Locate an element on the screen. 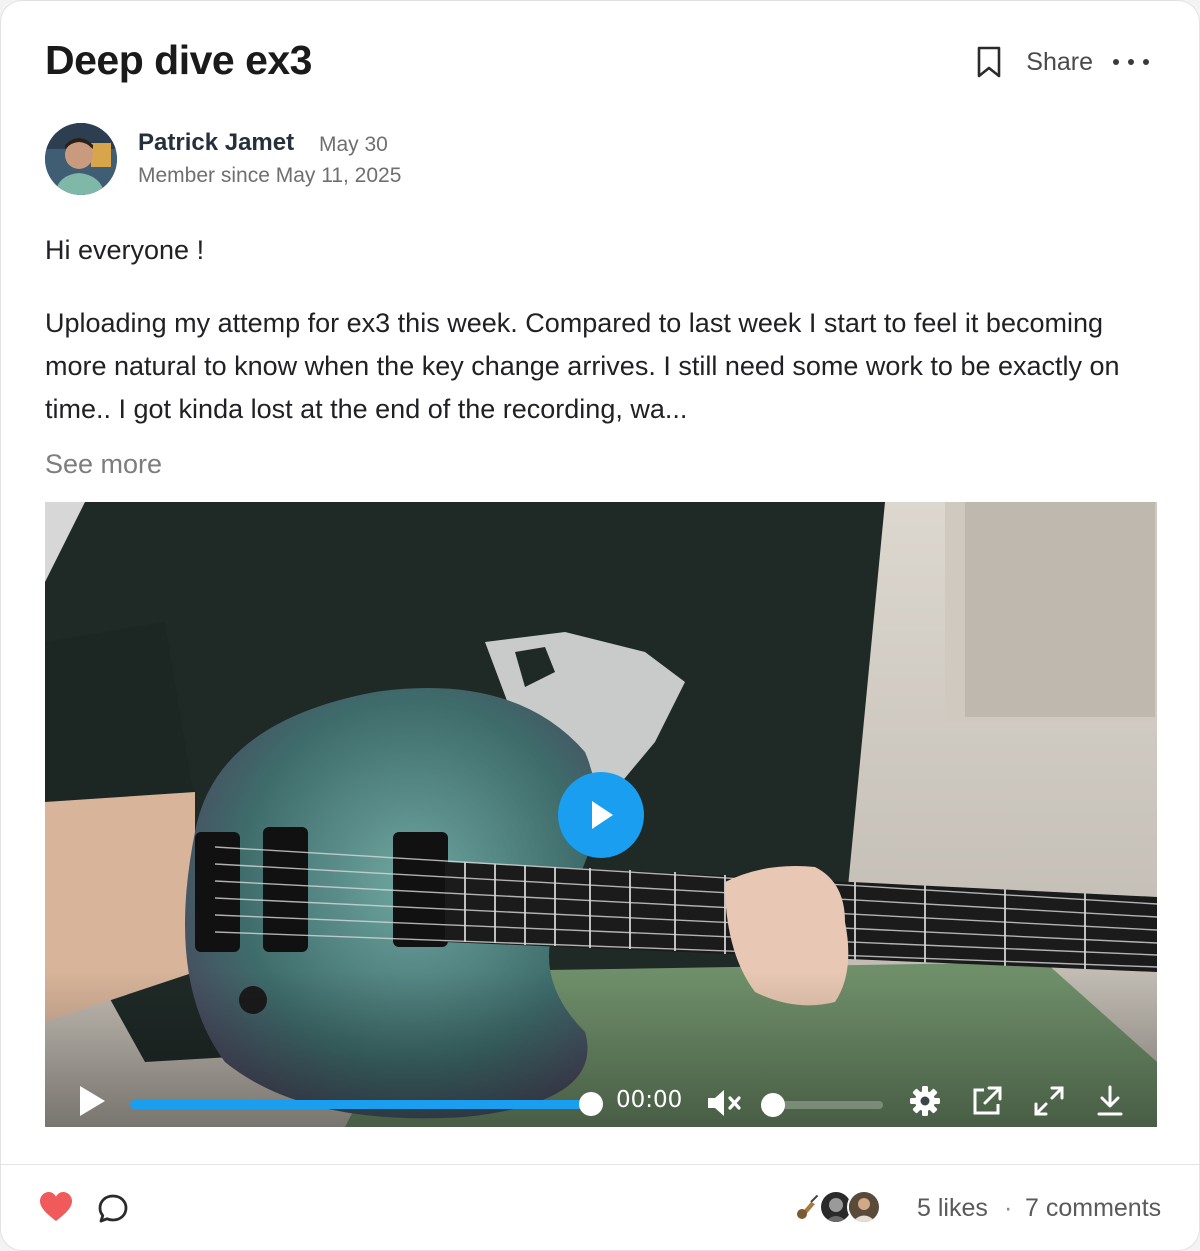 The image size is (1200, 1251). open-external-button is located at coordinates (987, 1103).